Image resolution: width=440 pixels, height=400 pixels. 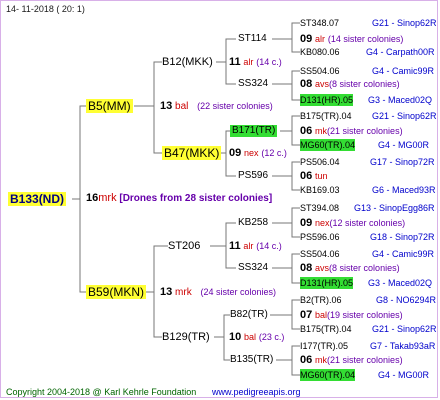 I want to click on g3-node-2: B171(TR), so click(x=254, y=131).